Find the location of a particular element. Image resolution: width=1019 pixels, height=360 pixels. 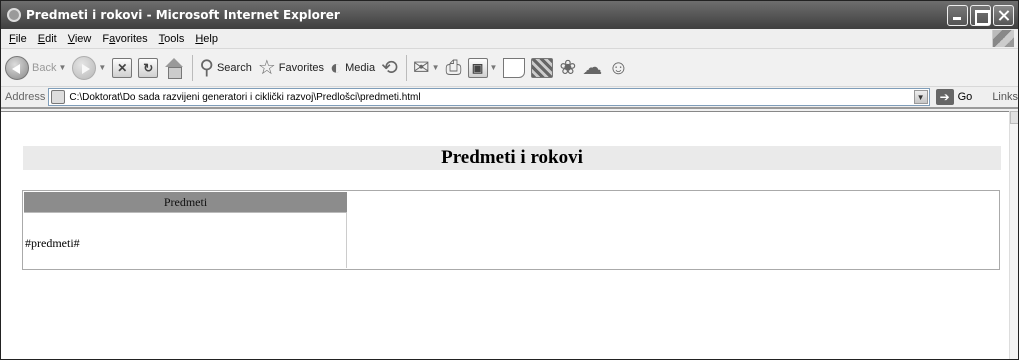

favorites-button: ☆ Favorites is located at coordinates (291, 68).